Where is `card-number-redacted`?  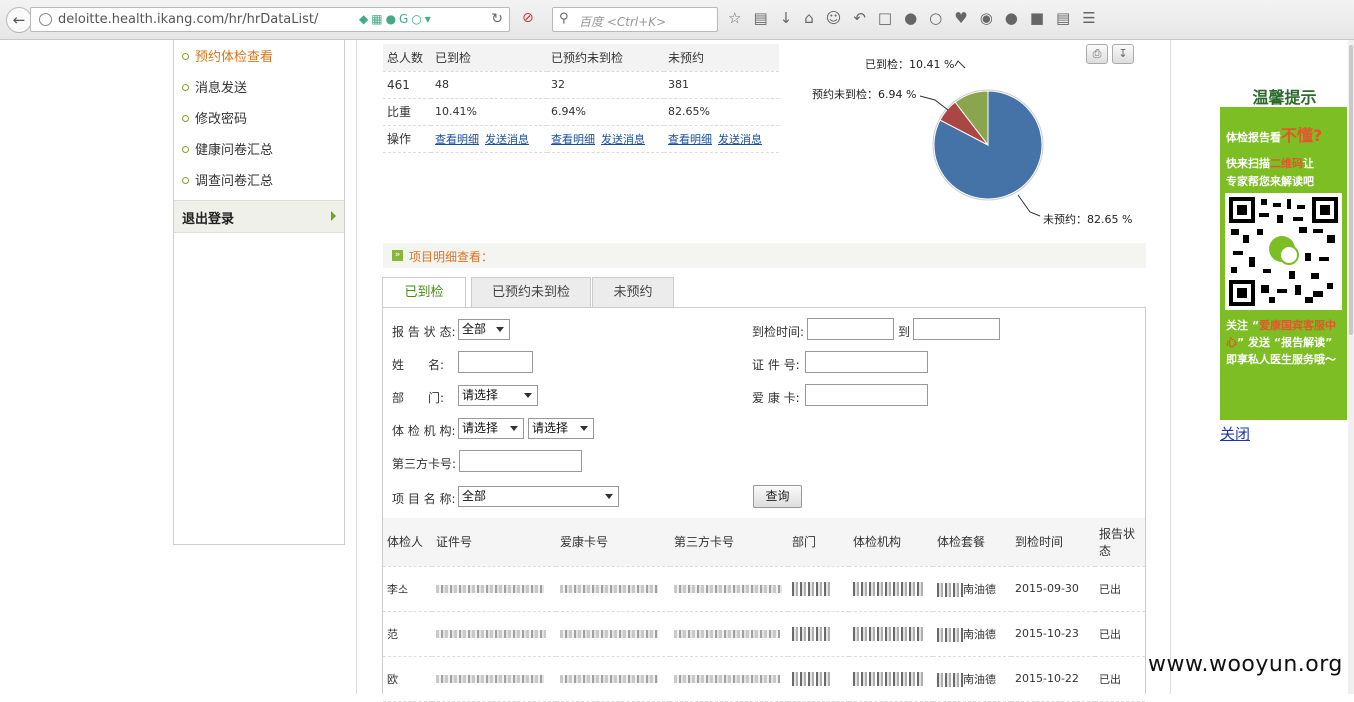 card-number-redacted is located at coordinates (613, 679).